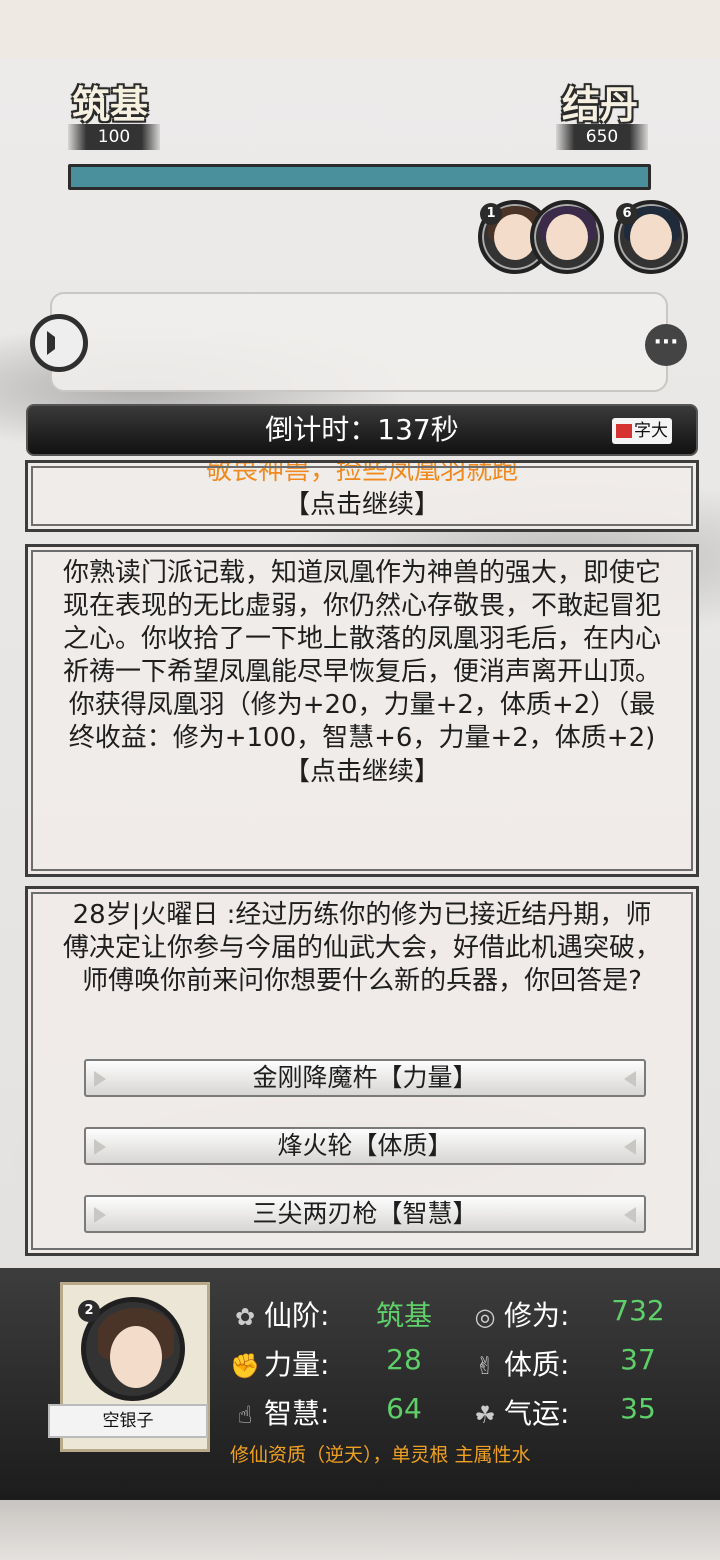 The height and width of the screenshot is (1560, 720). What do you see at coordinates (110, 104) in the screenshot?
I see `current-realm-label: 筑基` at bounding box center [110, 104].